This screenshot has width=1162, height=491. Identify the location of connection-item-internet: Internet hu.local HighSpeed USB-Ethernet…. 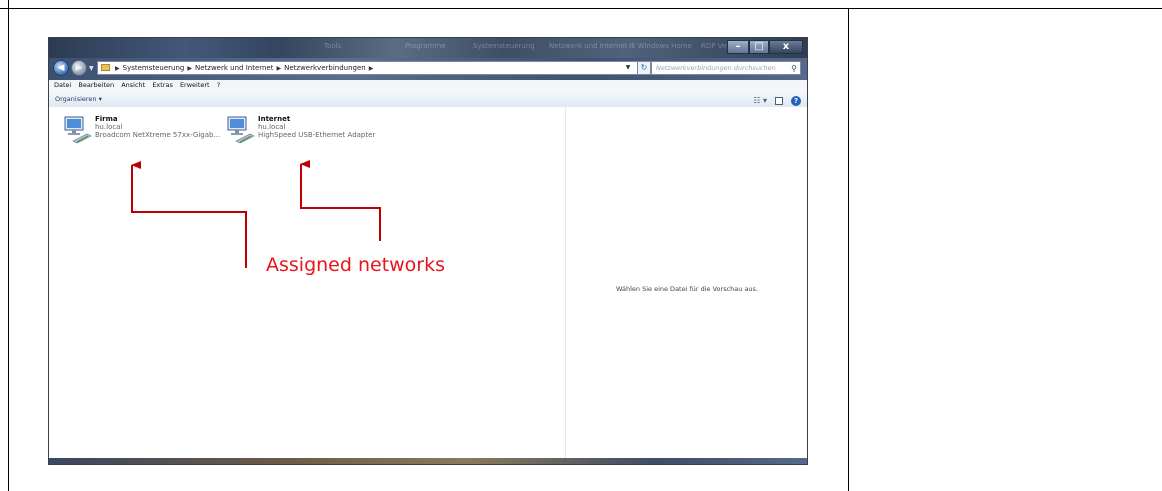
(316, 130).